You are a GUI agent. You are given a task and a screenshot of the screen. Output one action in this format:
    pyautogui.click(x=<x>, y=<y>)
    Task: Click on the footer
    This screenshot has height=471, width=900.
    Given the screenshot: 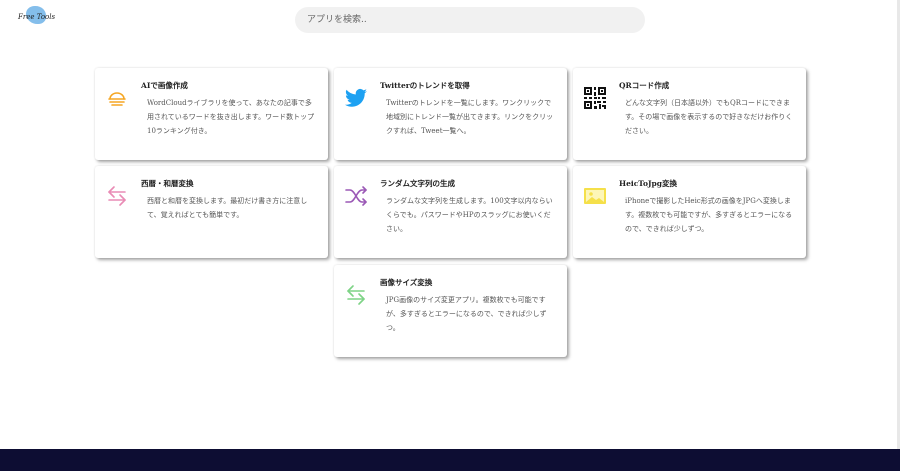 What is the action you would take?
    pyautogui.click(x=450, y=460)
    